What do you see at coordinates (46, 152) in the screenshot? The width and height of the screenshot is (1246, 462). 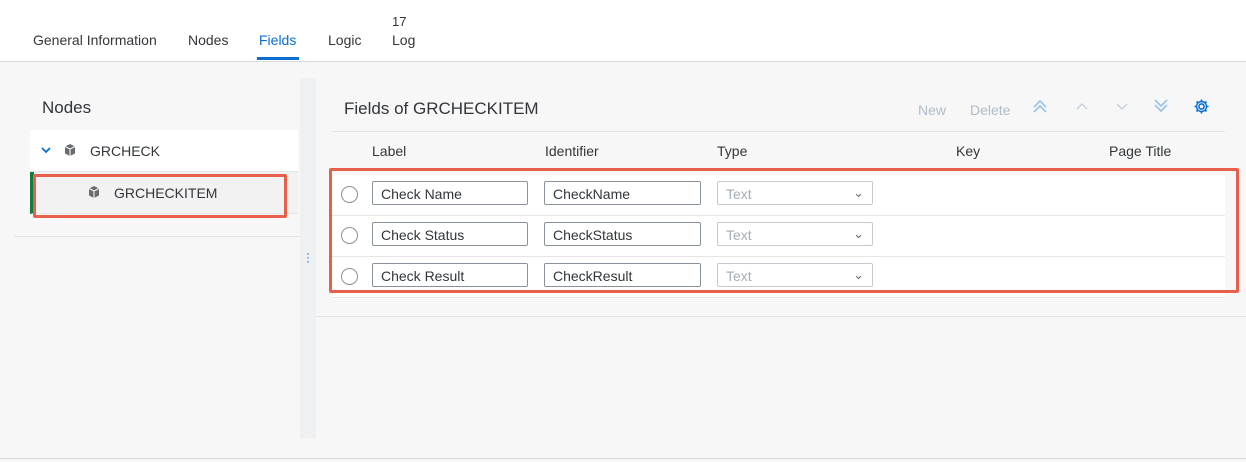 I see `chevron-down-icon` at bounding box center [46, 152].